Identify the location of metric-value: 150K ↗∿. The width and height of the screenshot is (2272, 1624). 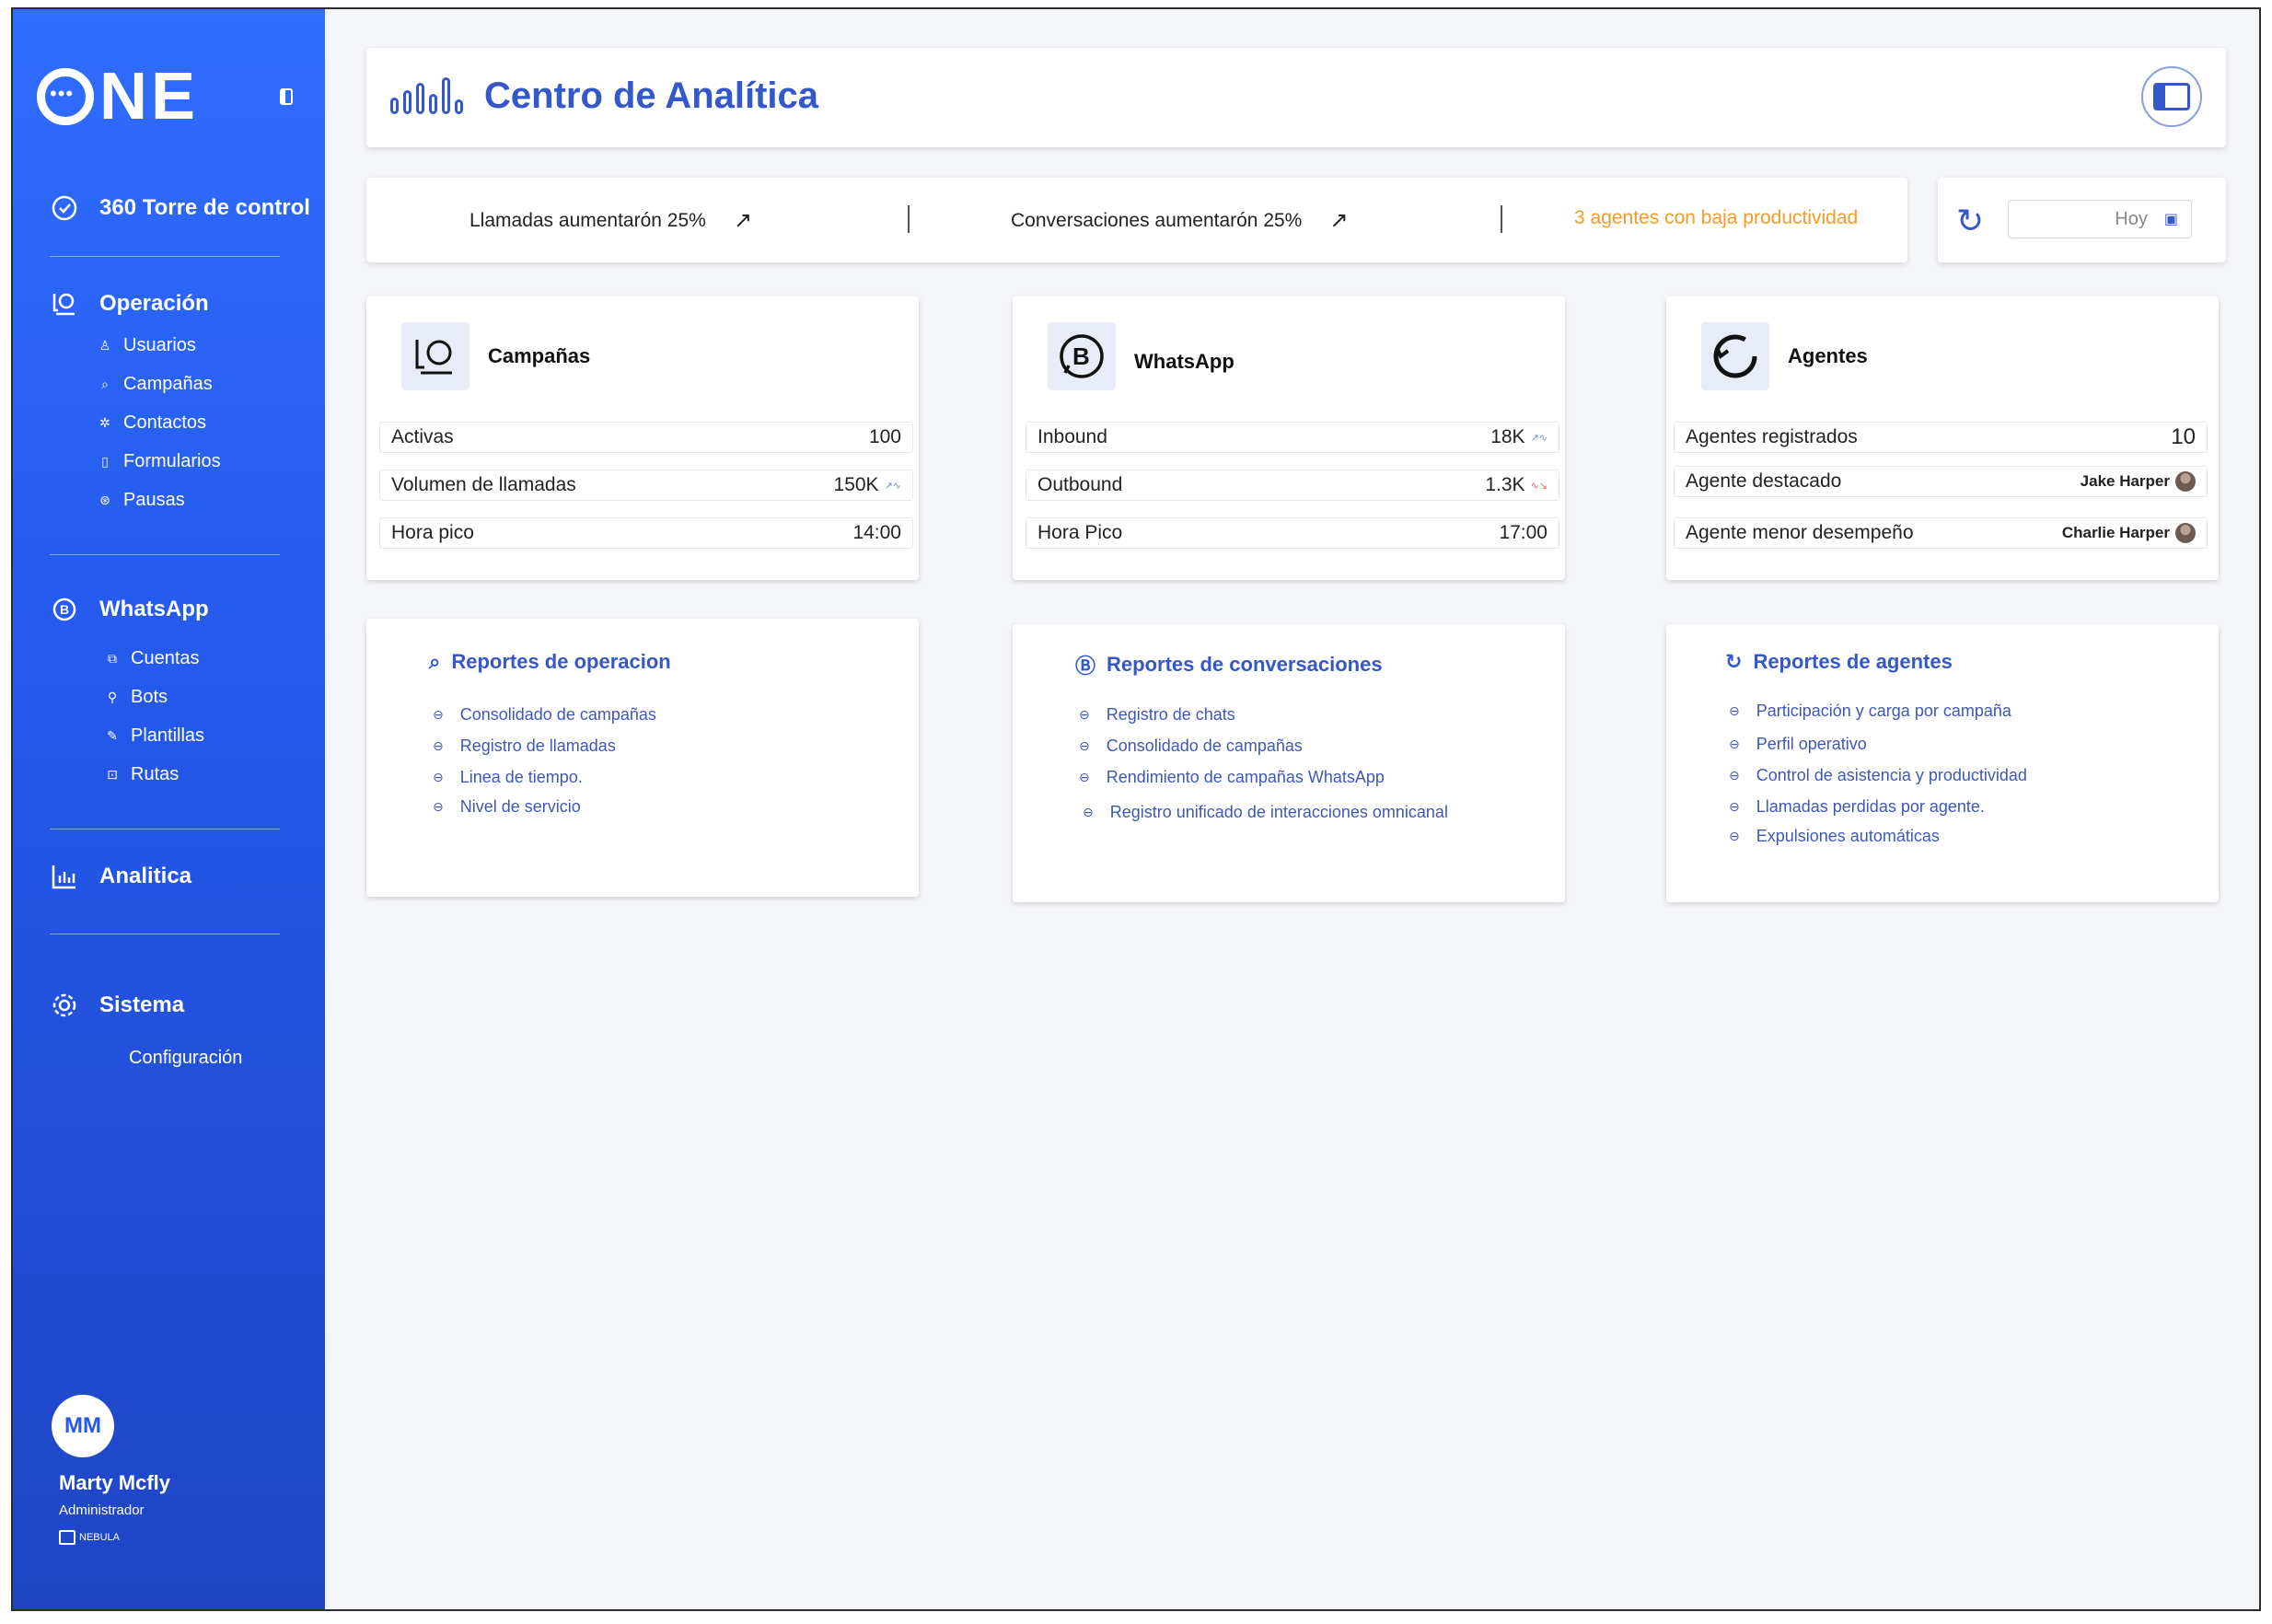
(867, 485).